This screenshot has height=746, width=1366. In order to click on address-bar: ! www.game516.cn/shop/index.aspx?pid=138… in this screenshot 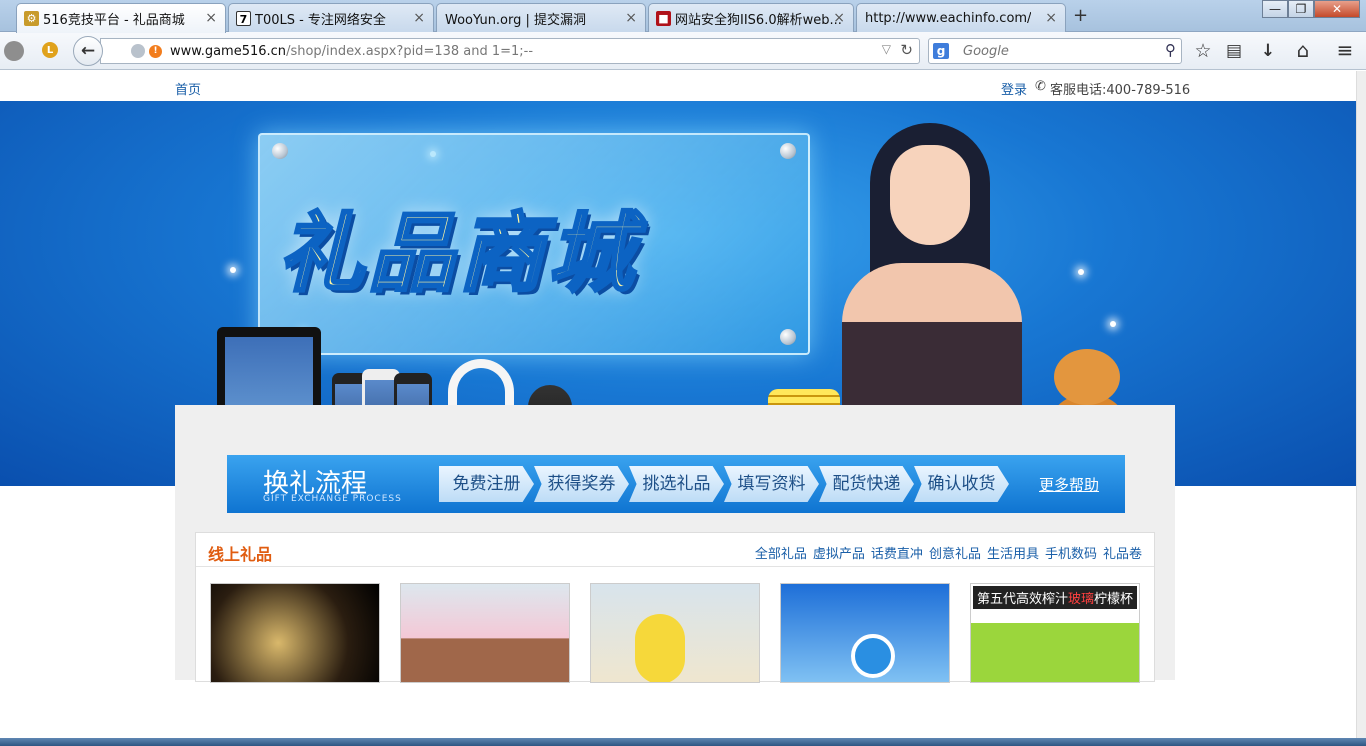, I will do `click(510, 51)`.